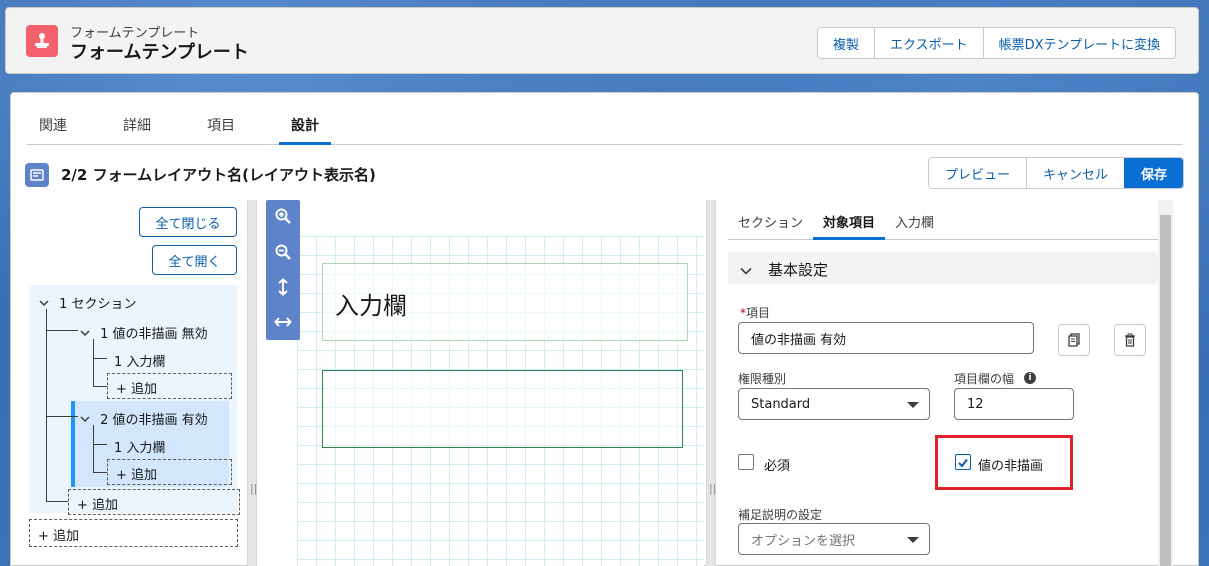  I want to click on info-icon: i, so click(1030, 378).